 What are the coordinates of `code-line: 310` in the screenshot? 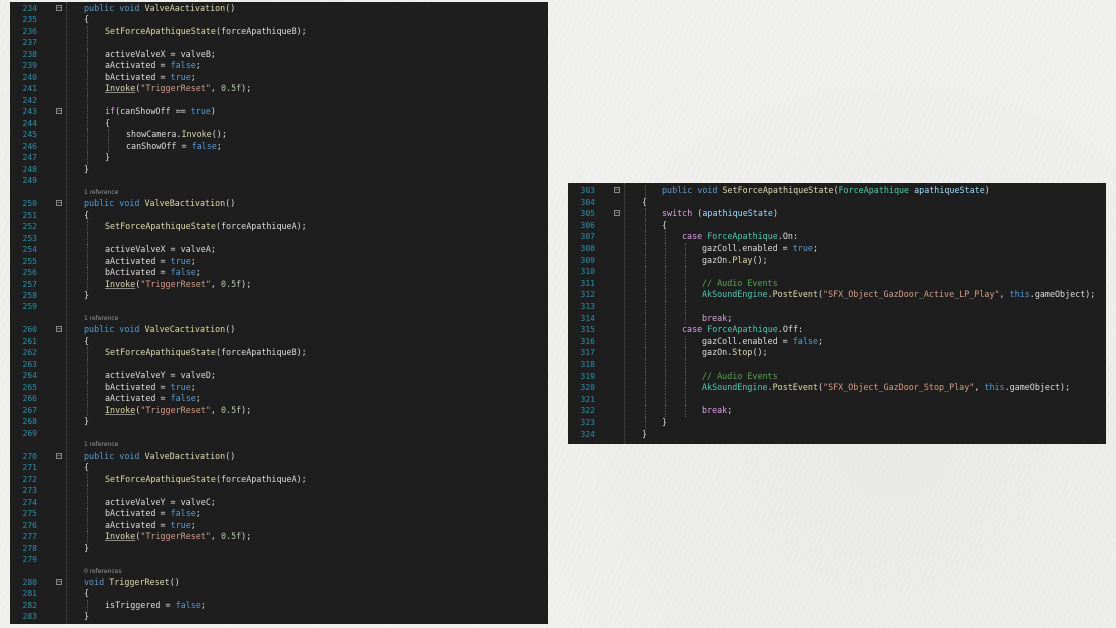 It's located at (837, 272).